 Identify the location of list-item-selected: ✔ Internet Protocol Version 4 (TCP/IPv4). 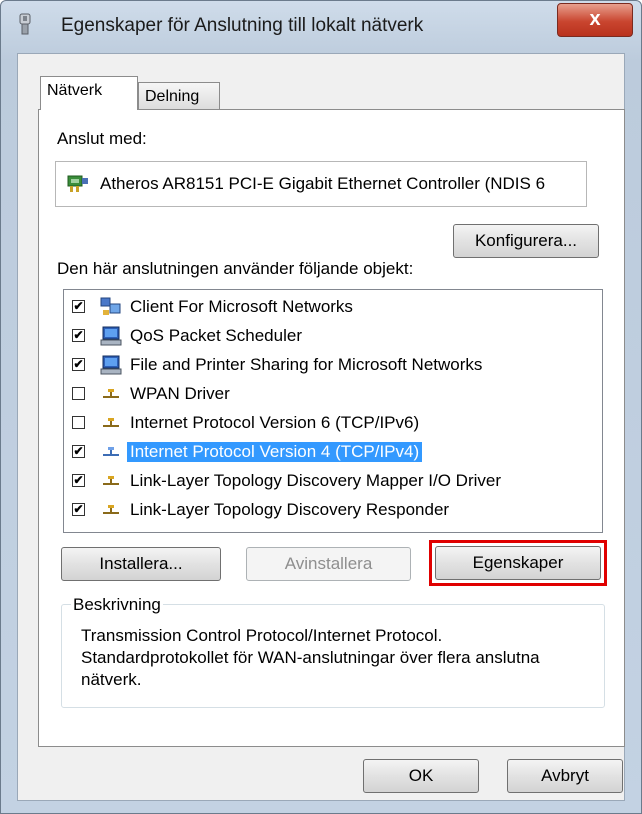
(333, 453).